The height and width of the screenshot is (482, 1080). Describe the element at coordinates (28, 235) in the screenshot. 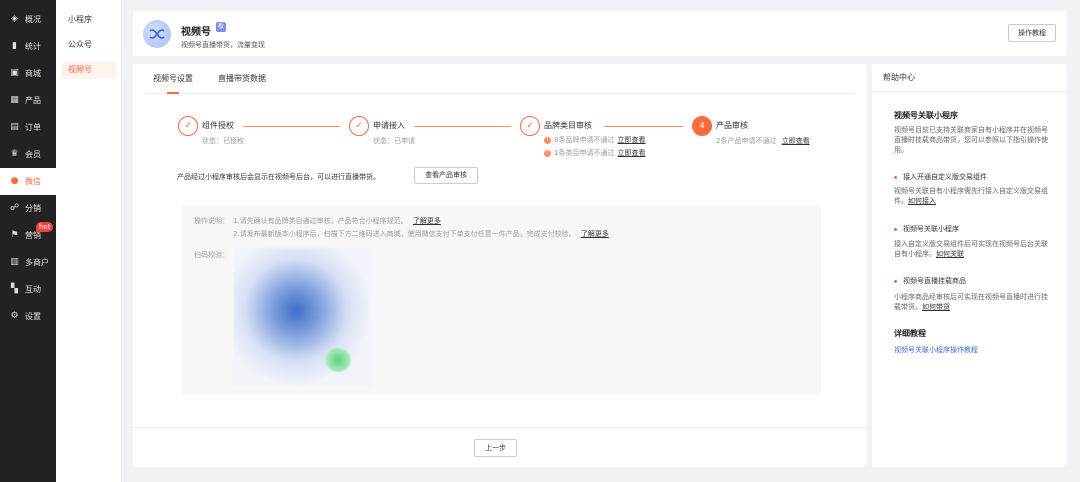

I see `sidebar-item-marketing: ⚑ 营销 hot` at that location.